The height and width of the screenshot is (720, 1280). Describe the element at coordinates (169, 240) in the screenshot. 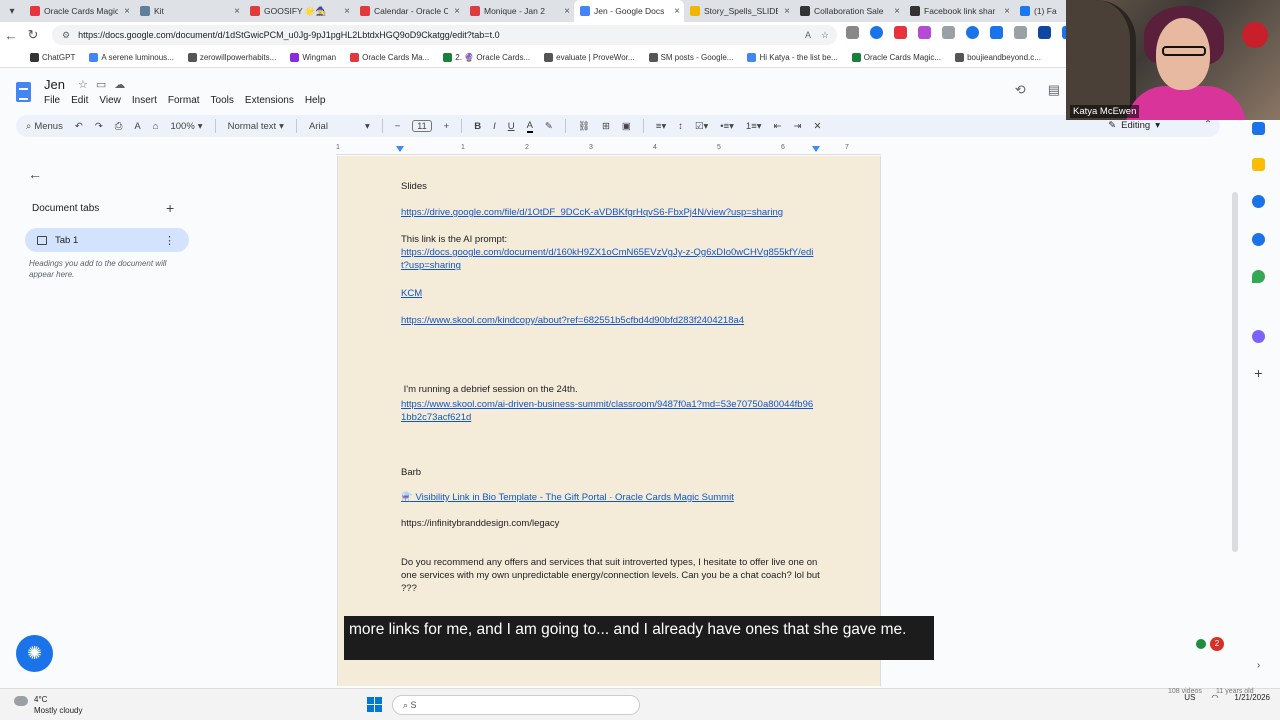

I see `tab-options-icon: ⋮` at that location.